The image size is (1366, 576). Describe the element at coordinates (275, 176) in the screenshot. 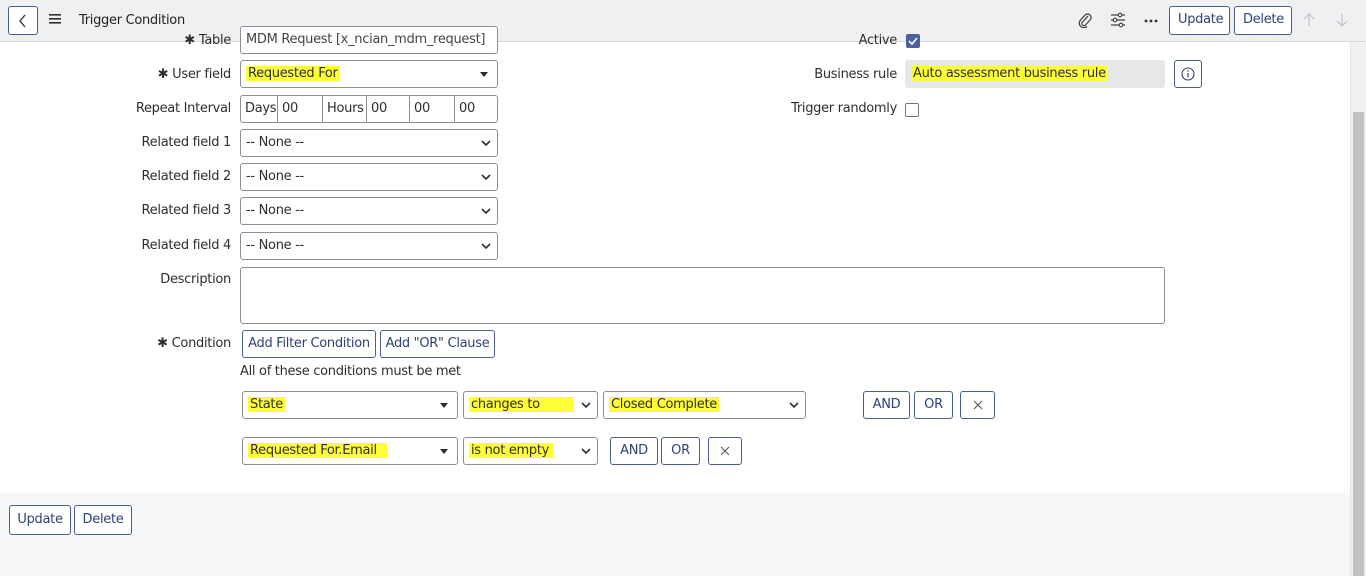

I see `related-field-2-value: -- None --` at that location.